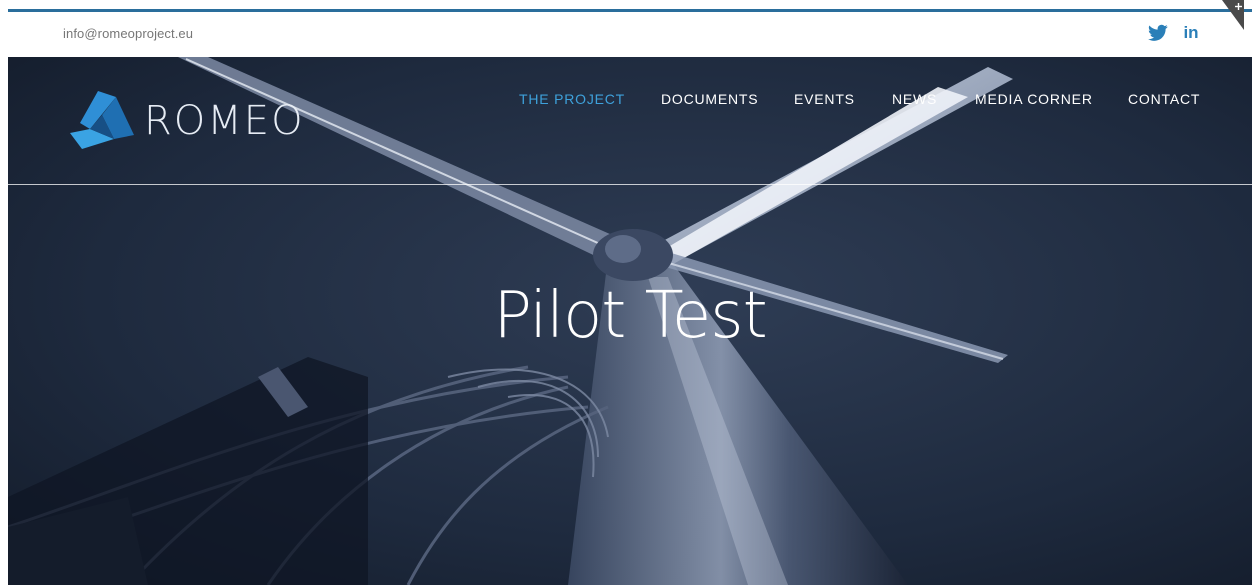  What do you see at coordinates (630, 184) in the screenshot?
I see `header-divider` at bounding box center [630, 184].